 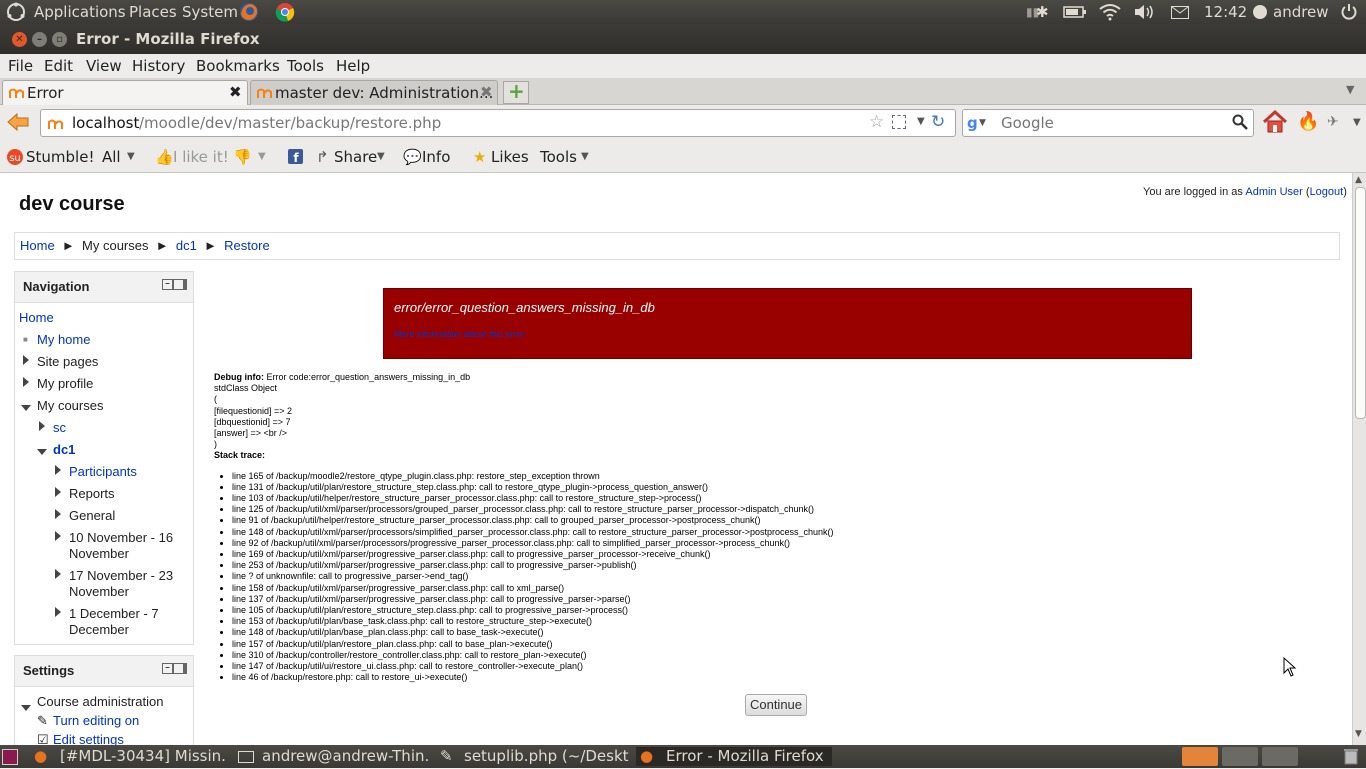 I want to click on menu-bookmarks: Bookmarks, so click(x=238, y=66).